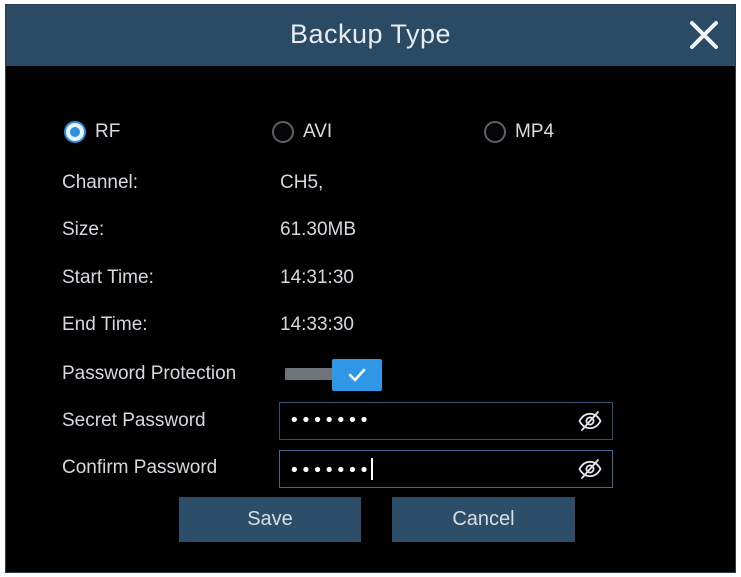 This screenshot has height=577, width=741. What do you see at coordinates (372, 469) in the screenshot?
I see `text-caret` at bounding box center [372, 469].